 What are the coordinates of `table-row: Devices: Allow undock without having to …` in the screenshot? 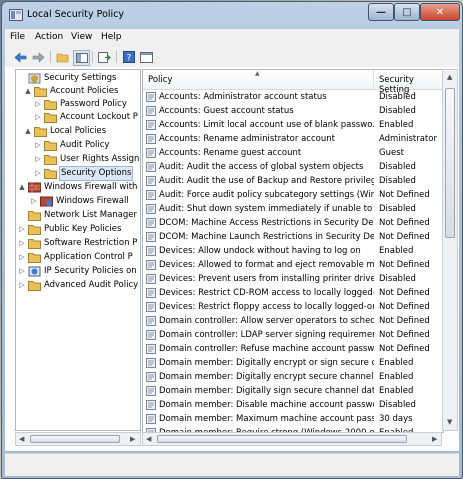 It's located at (293, 251).